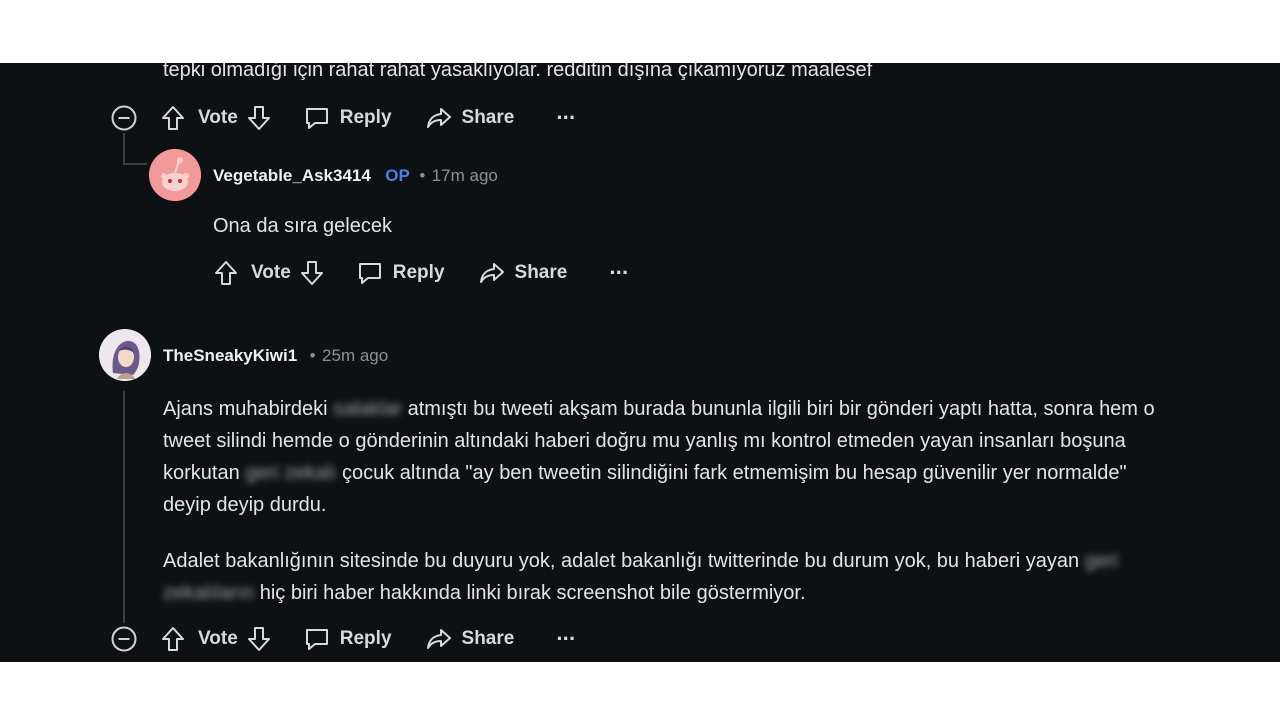 The image size is (1280, 720). What do you see at coordinates (245, 409) in the screenshot?
I see `body-text: Ajans muhabirdeki` at bounding box center [245, 409].